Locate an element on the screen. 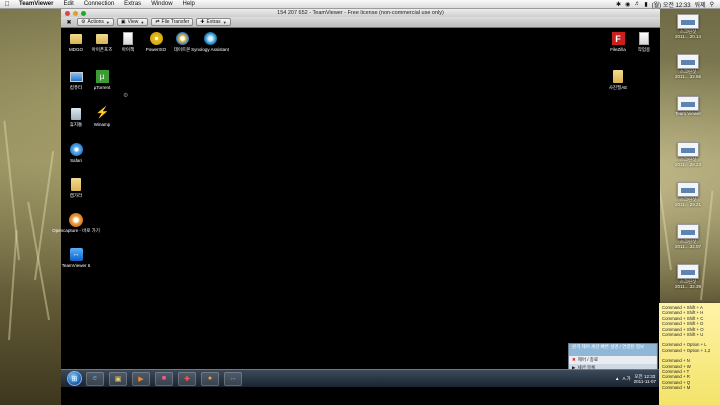 The width and height of the screenshot is (720, 405). menu-connection: Connection is located at coordinates (99, 4).